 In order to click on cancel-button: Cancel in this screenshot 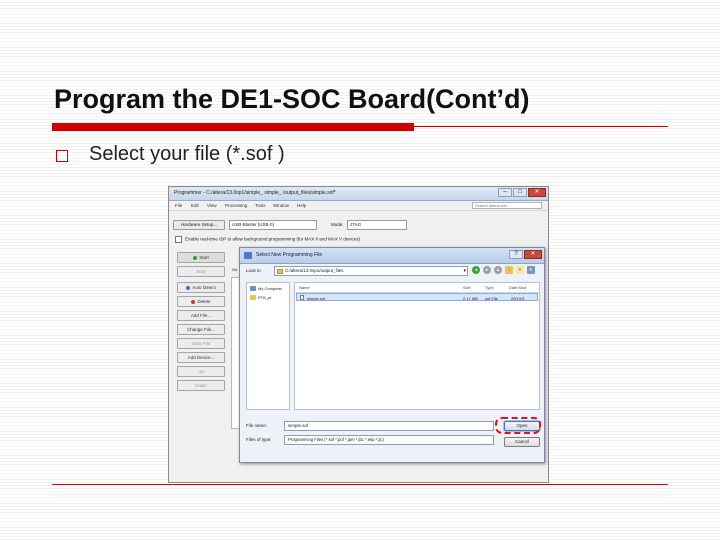, I will do `click(522, 442)`.